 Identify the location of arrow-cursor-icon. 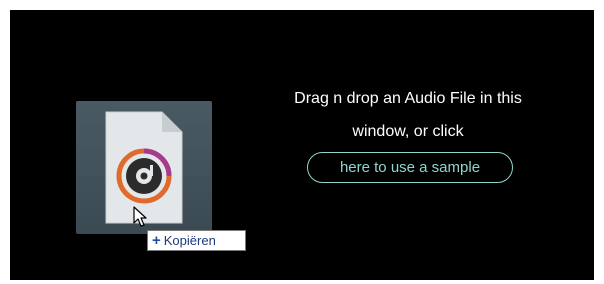
(140, 216).